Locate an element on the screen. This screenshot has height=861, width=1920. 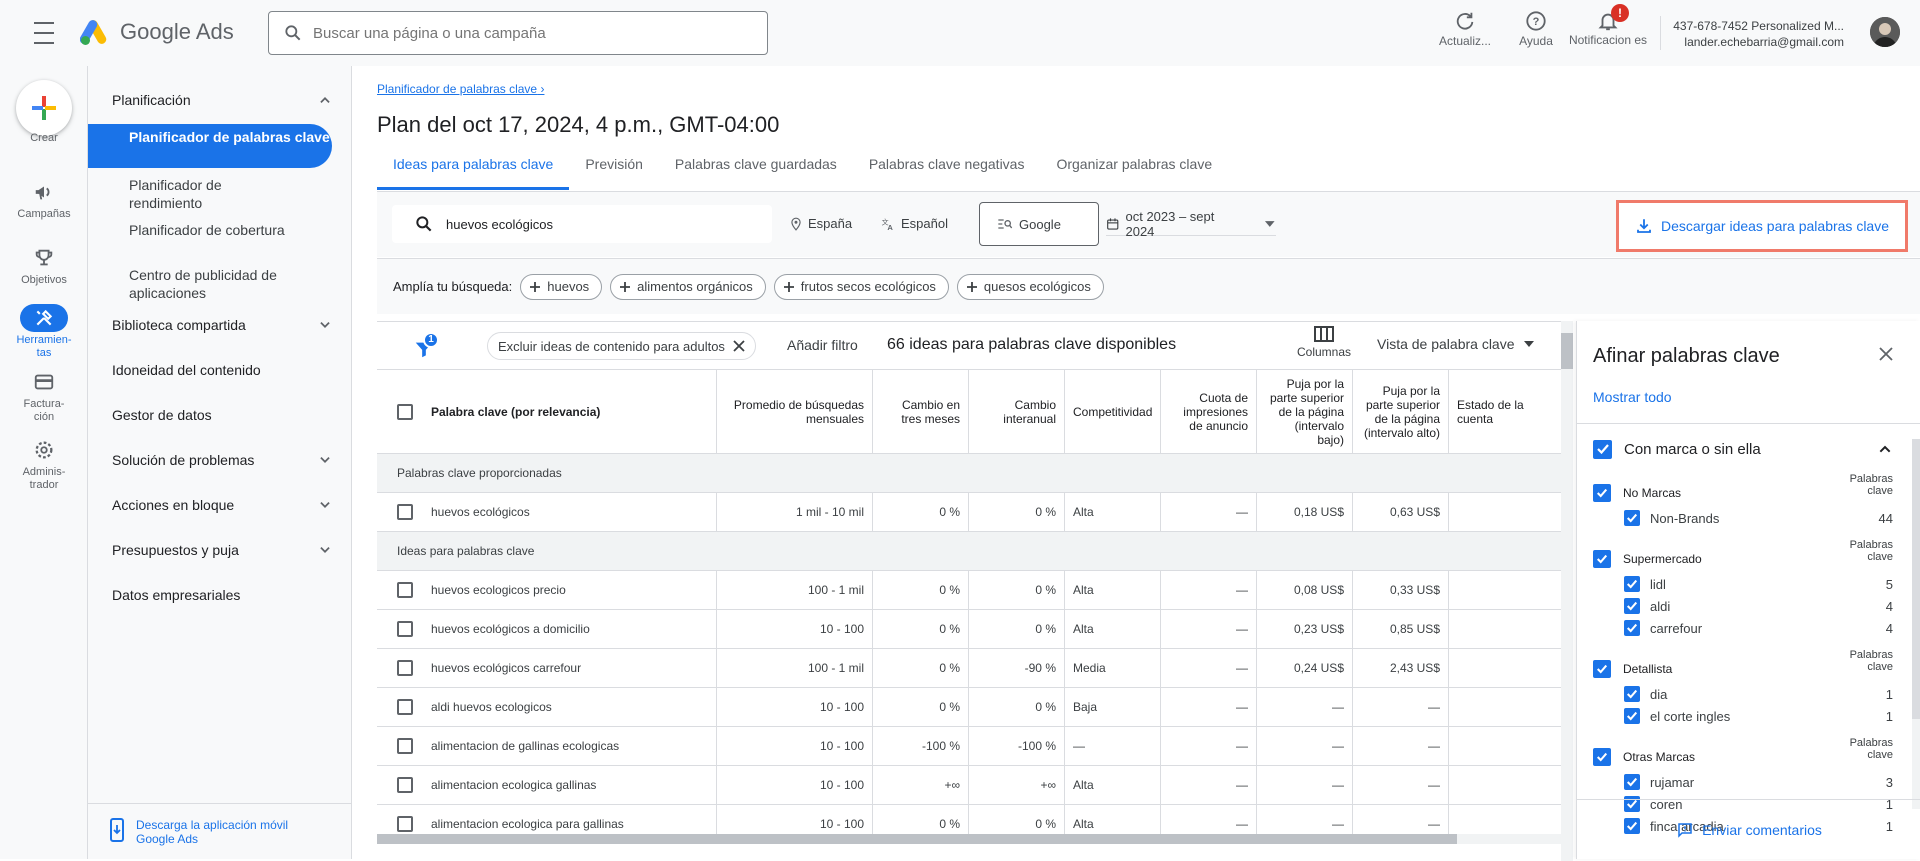
help-button: ? Ayuda is located at coordinates (1536, 28).